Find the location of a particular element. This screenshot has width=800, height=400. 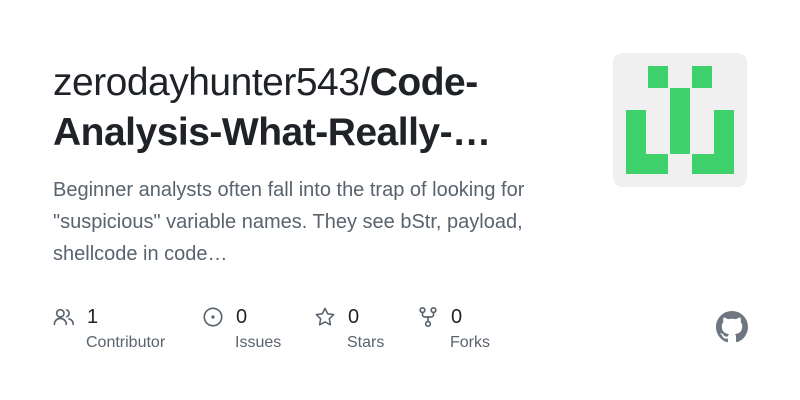

star-icon is located at coordinates (325, 316).